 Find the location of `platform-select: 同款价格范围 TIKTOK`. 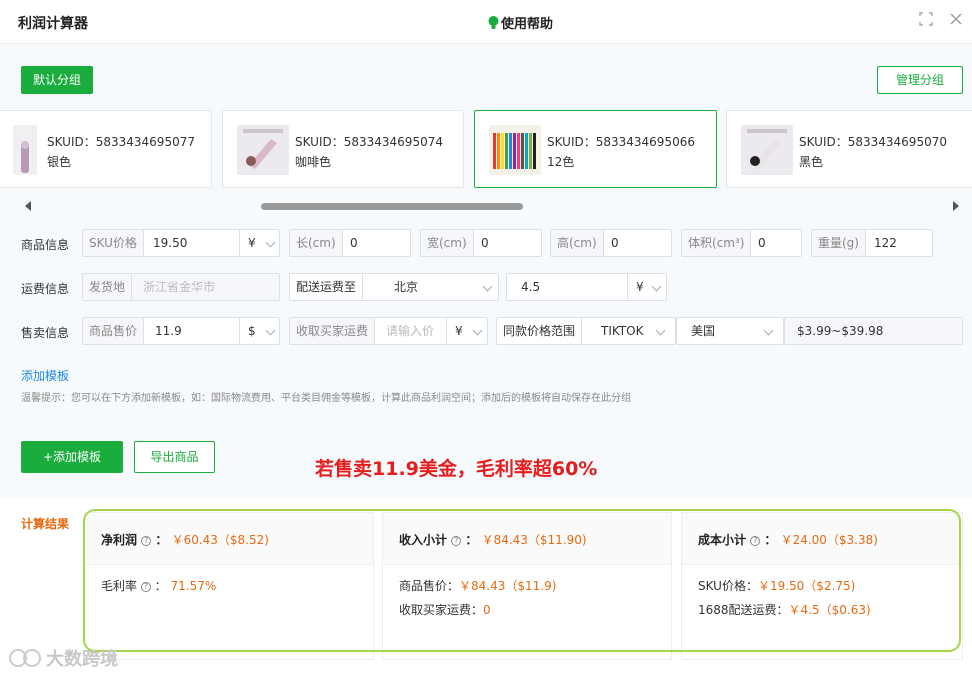

platform-select: 同款价格范围 TIKTOK is located at coordinates (586, 331).